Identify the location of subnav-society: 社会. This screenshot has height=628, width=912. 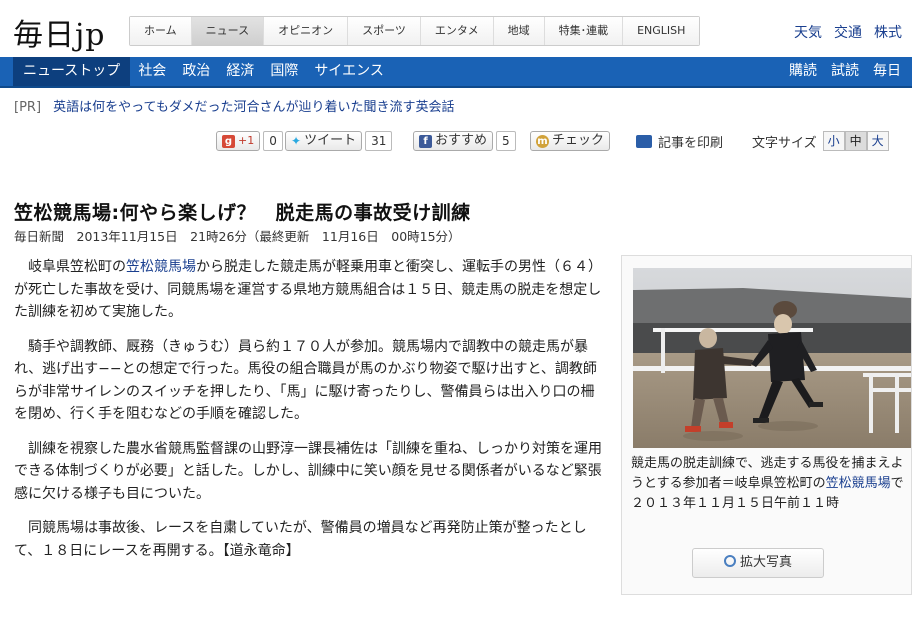
(152, 71).